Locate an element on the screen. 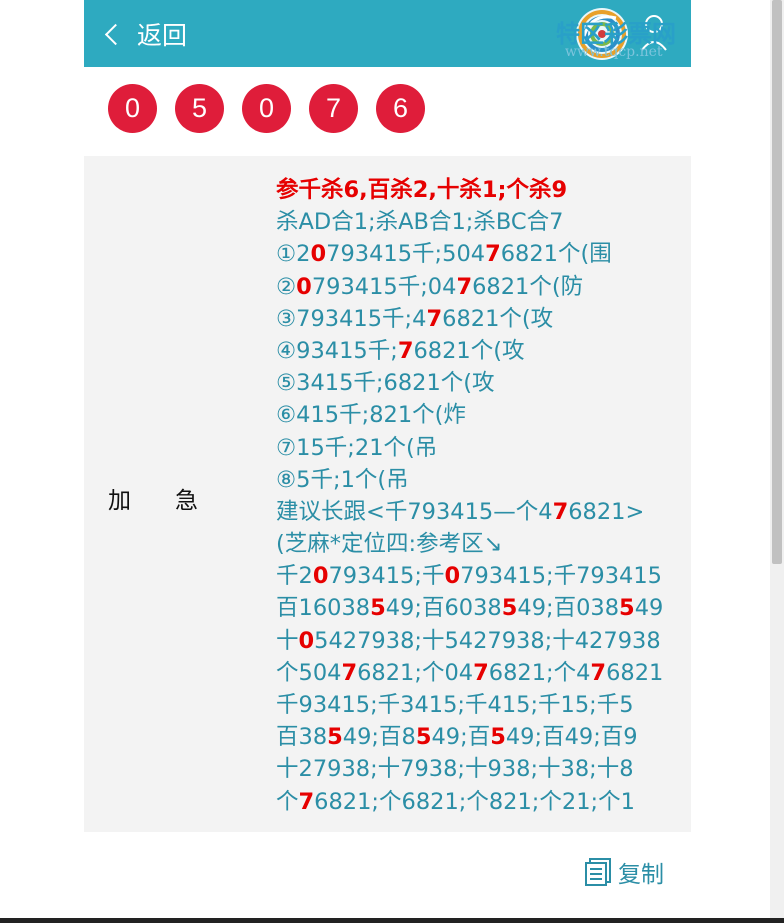  prediction-text-segment: (芝麻*定位四:参考区↘ is located at coordinates (389, 544).